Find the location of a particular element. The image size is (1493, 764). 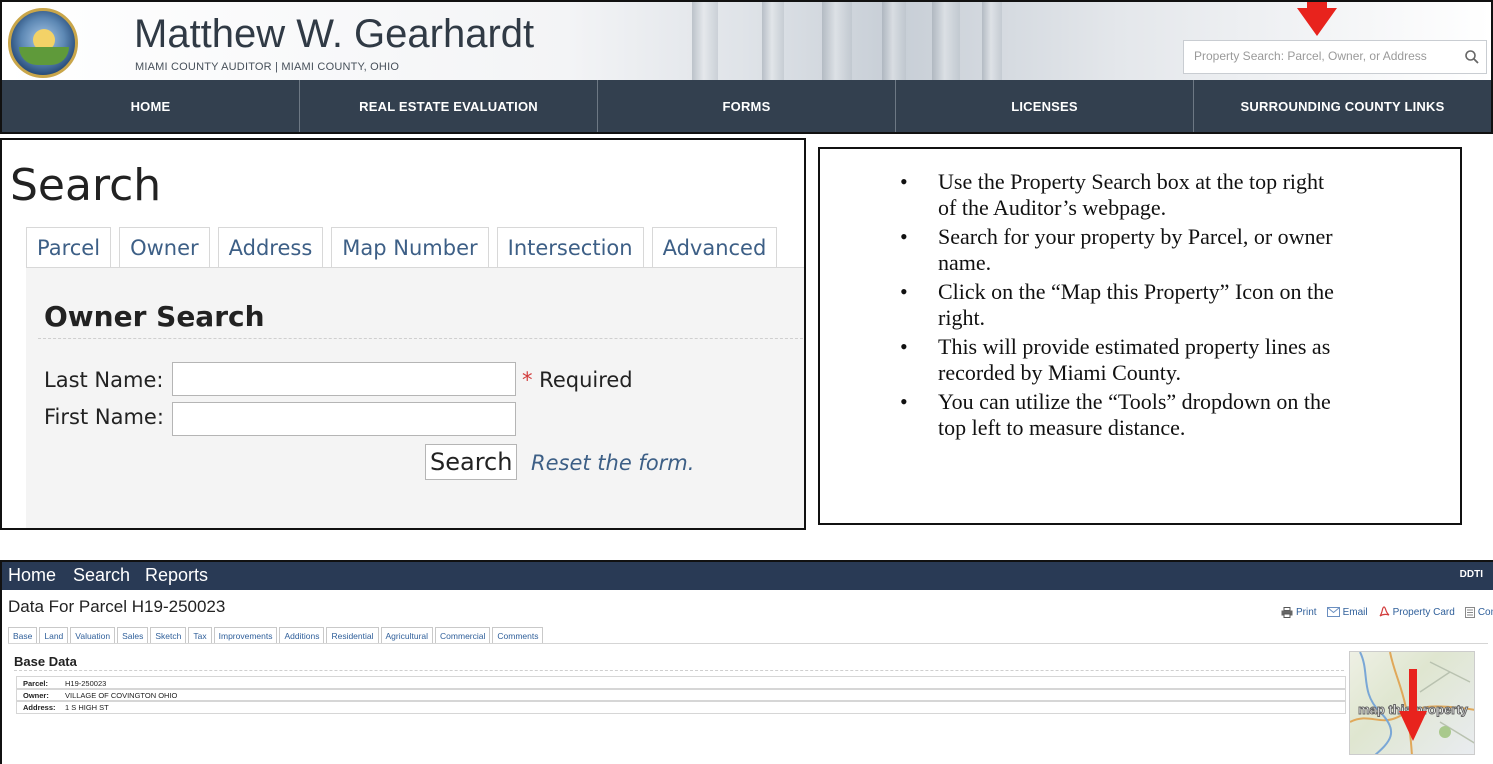

first-name-field is located at coordinates (344, 419).